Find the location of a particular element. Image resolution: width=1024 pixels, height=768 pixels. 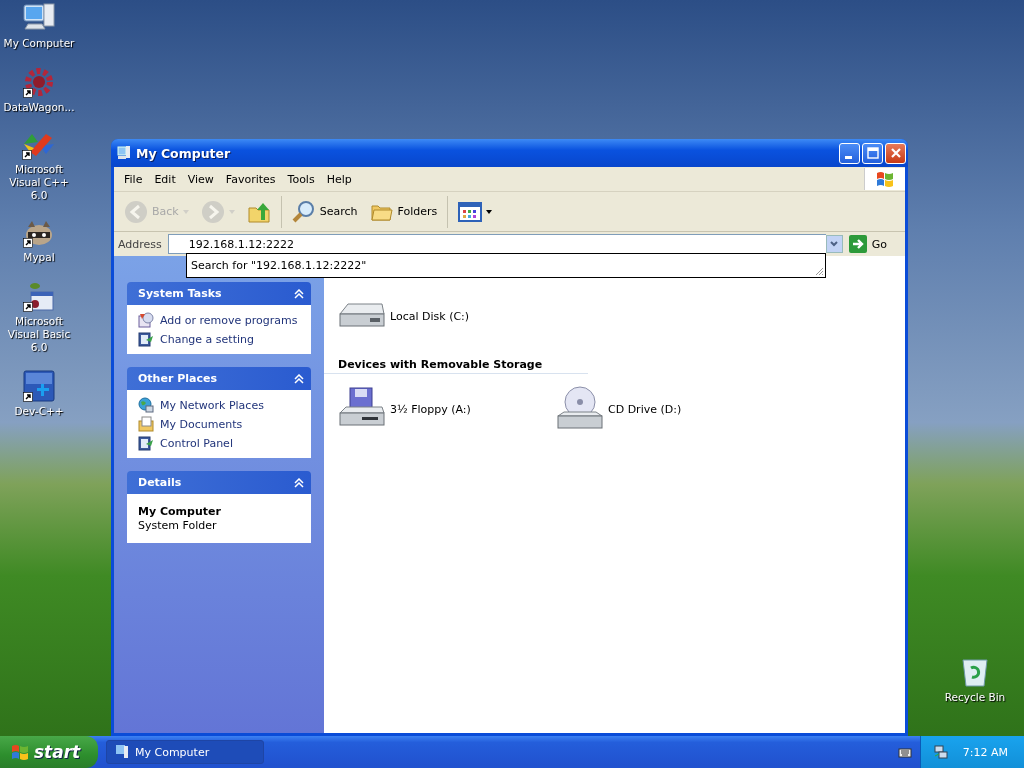

search-icon is located at coordinates (303, 211).